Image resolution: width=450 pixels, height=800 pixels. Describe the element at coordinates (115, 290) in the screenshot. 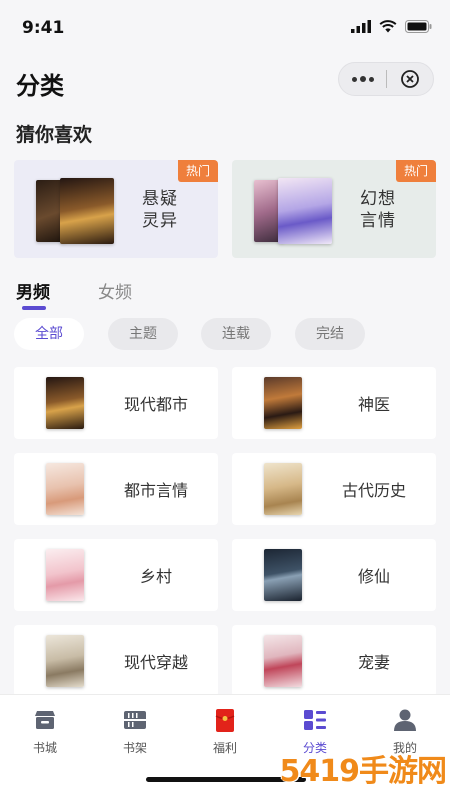

I see `tab-female: 女频` at that location.